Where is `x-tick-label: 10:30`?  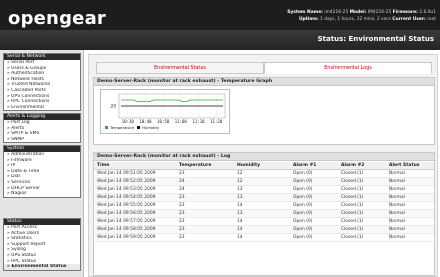 x-tick-label: 10:30 is located at coordinates (128, 121).